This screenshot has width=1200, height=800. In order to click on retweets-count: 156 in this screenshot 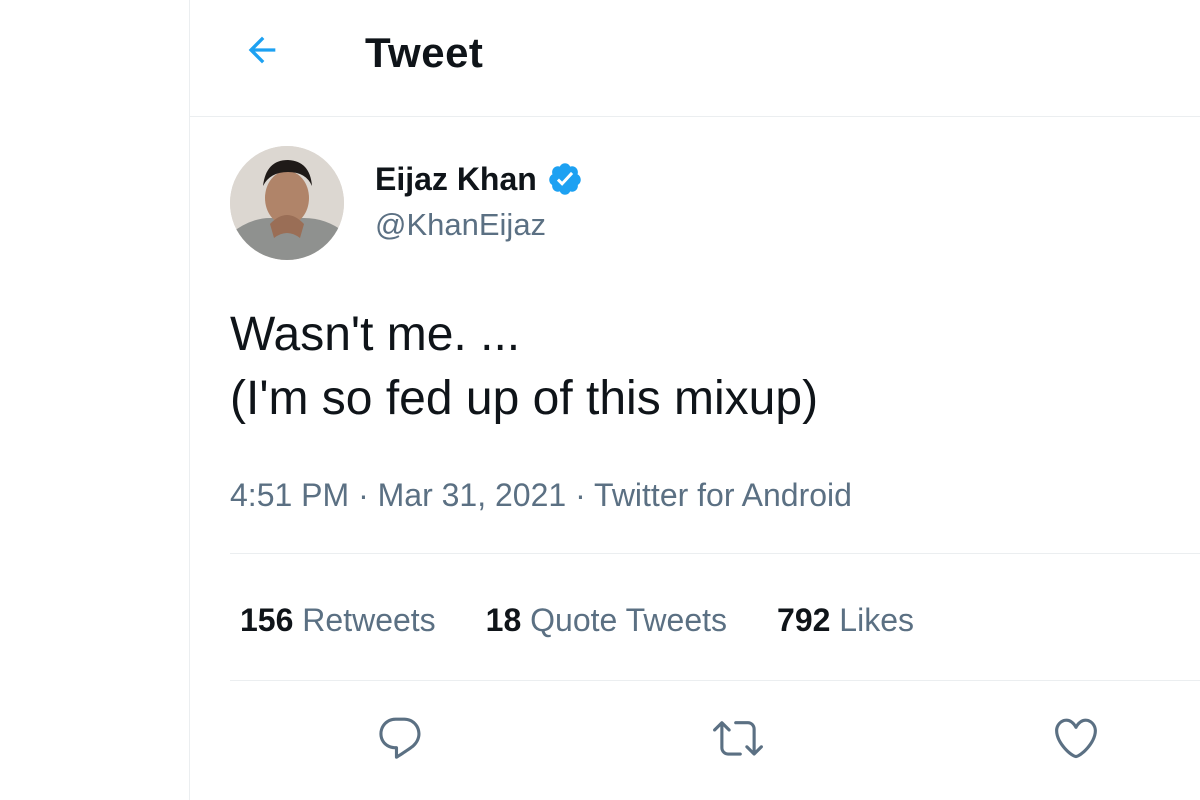, I will do `click(267, 619)`.